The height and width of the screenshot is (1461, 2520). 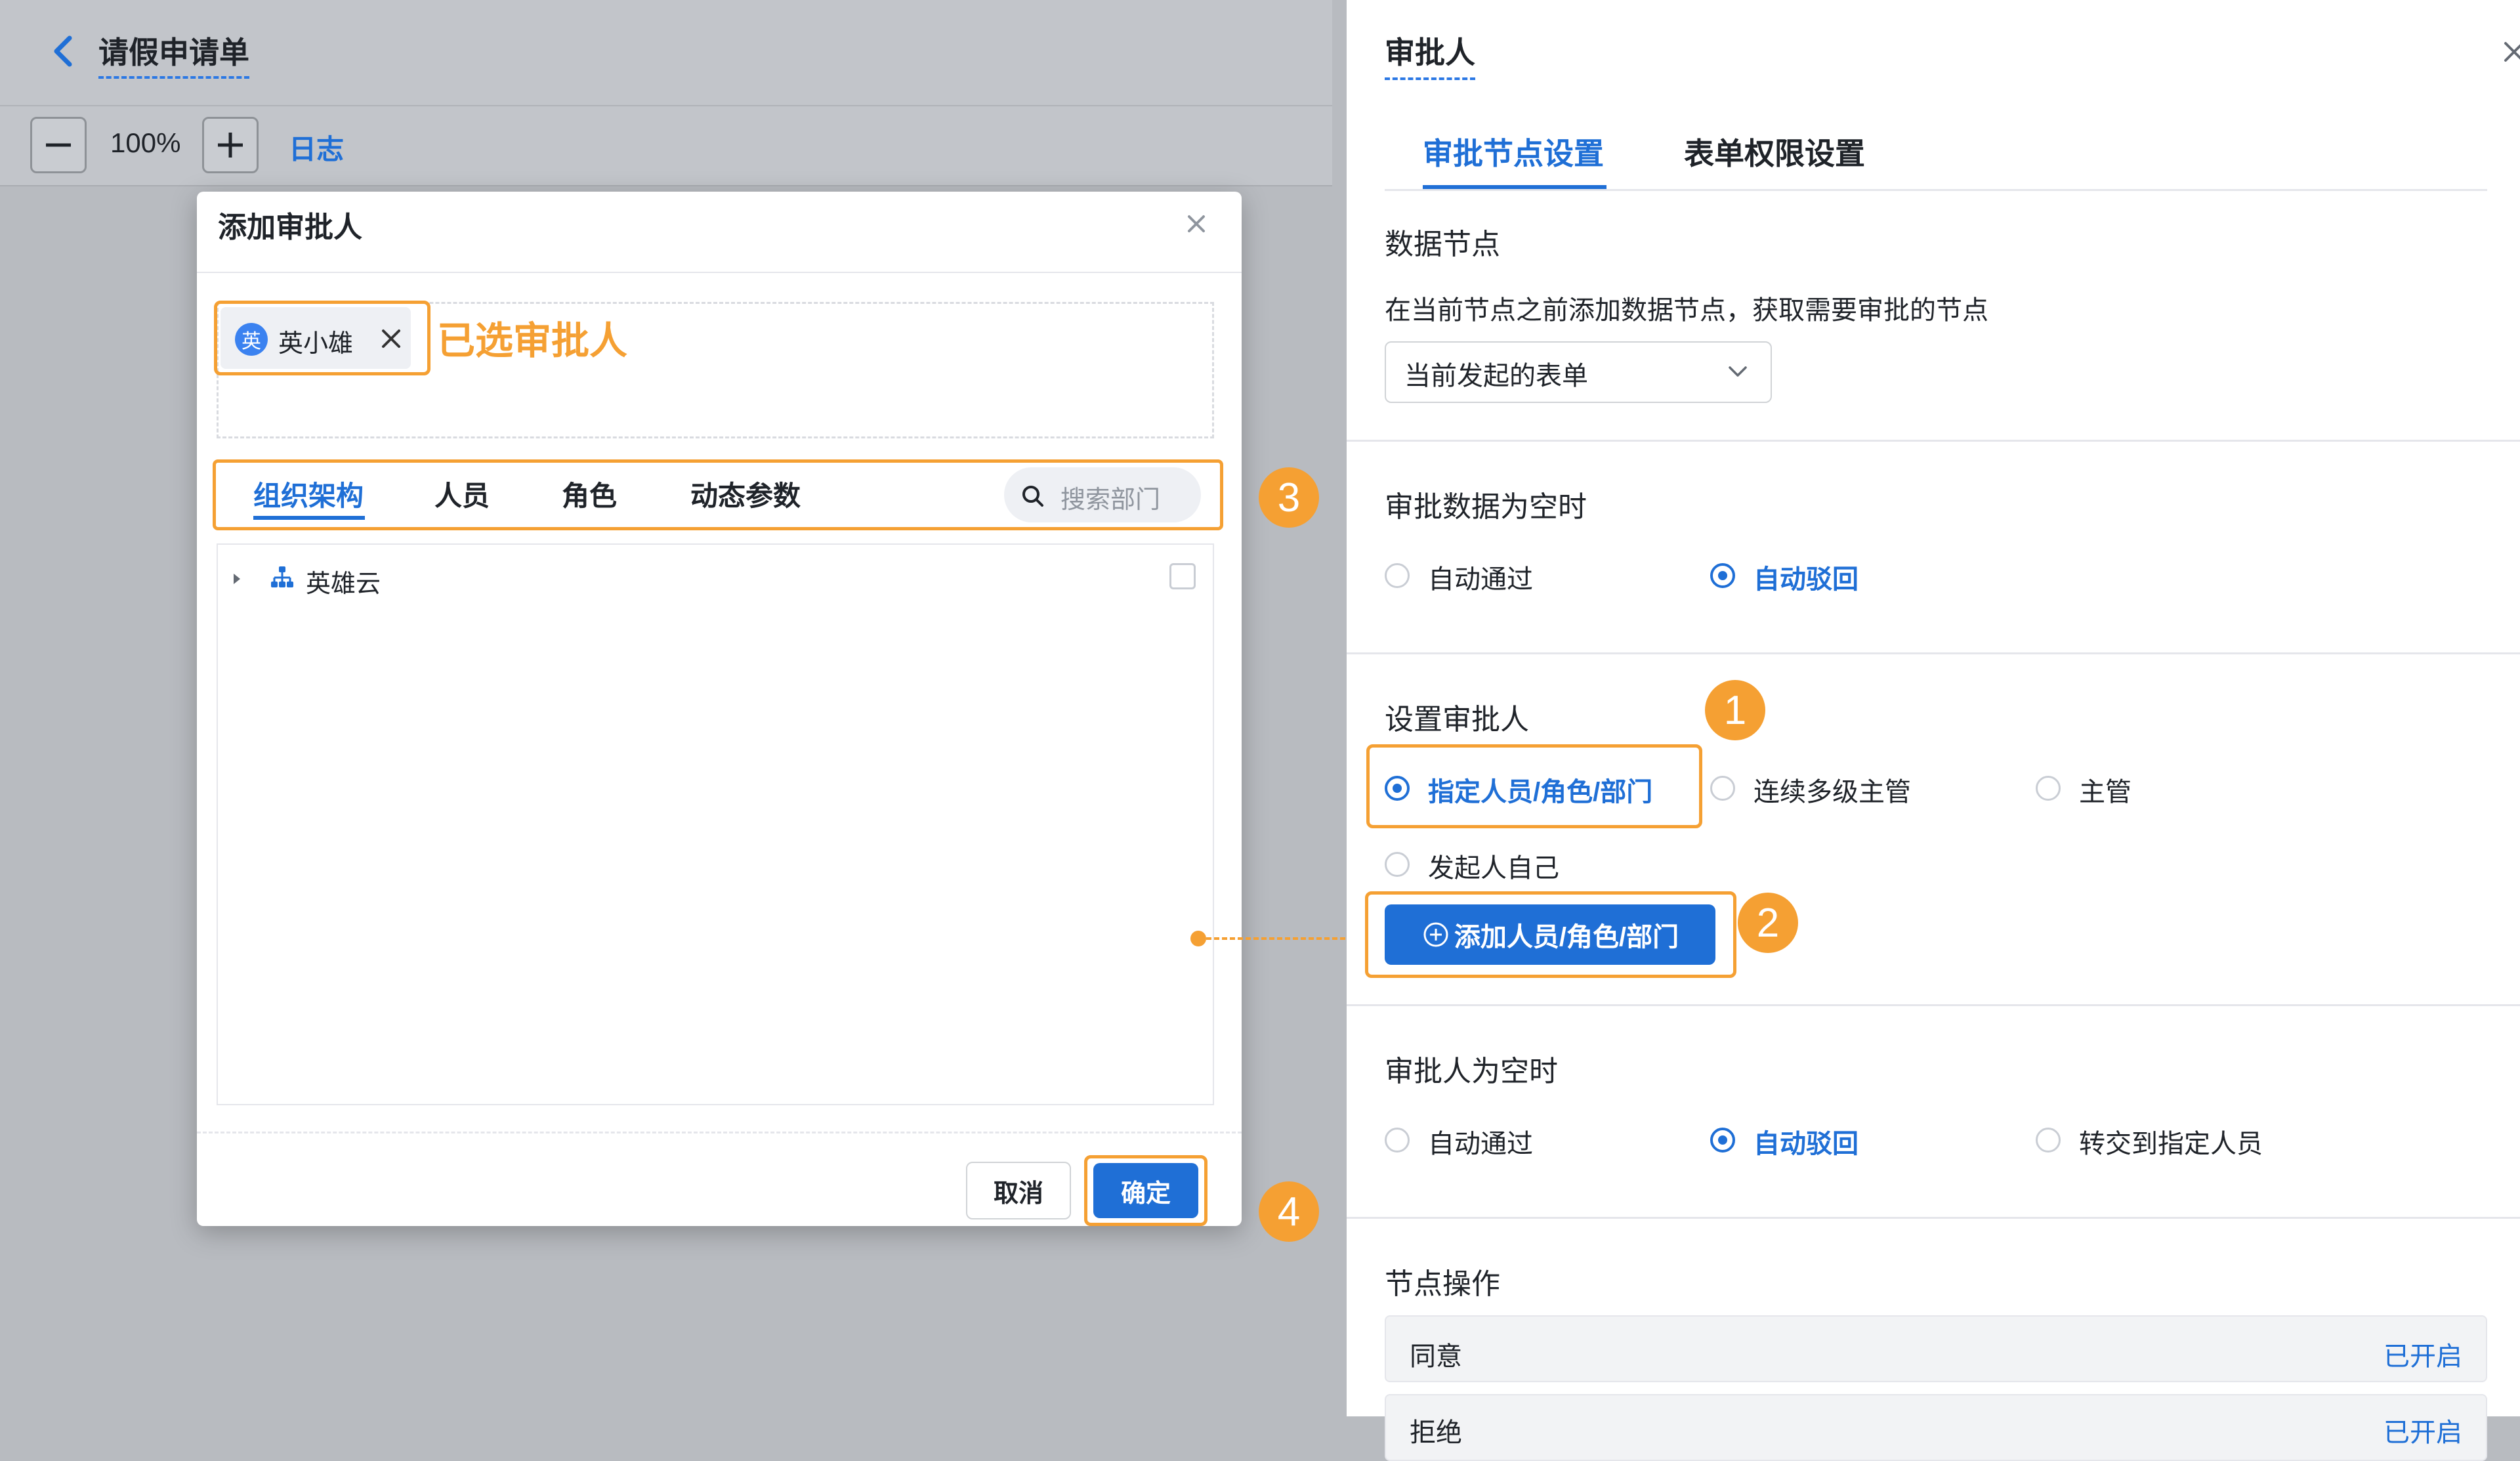 What do you see at coordinates (1442, 1284) in the screenshot?
I see `node-operations-title: 节点操作` at bounding box center [1442, 1284].